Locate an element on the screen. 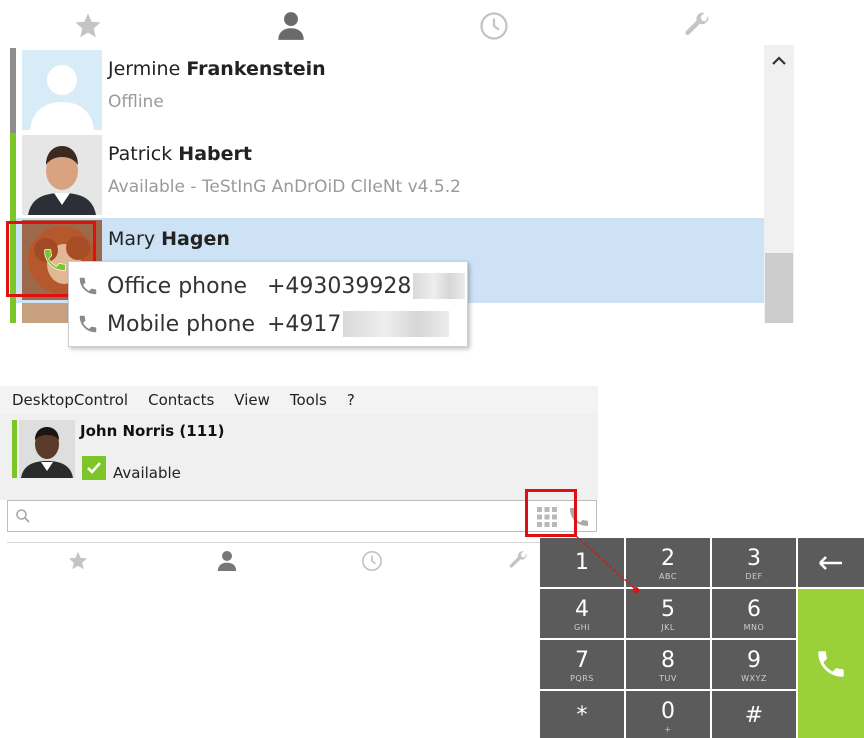  contact-name: Mary Hagen is located at coordinates (169, 239).